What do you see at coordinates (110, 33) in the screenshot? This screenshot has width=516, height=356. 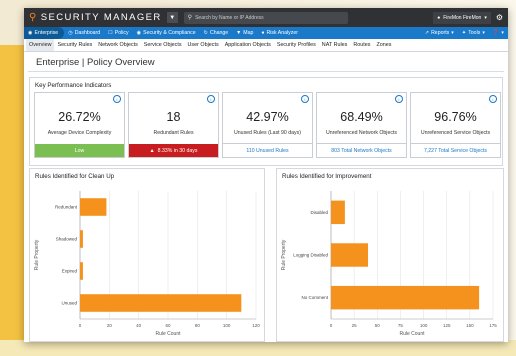 I see `policy-icon: ☐` at bounding box center [110, 33].